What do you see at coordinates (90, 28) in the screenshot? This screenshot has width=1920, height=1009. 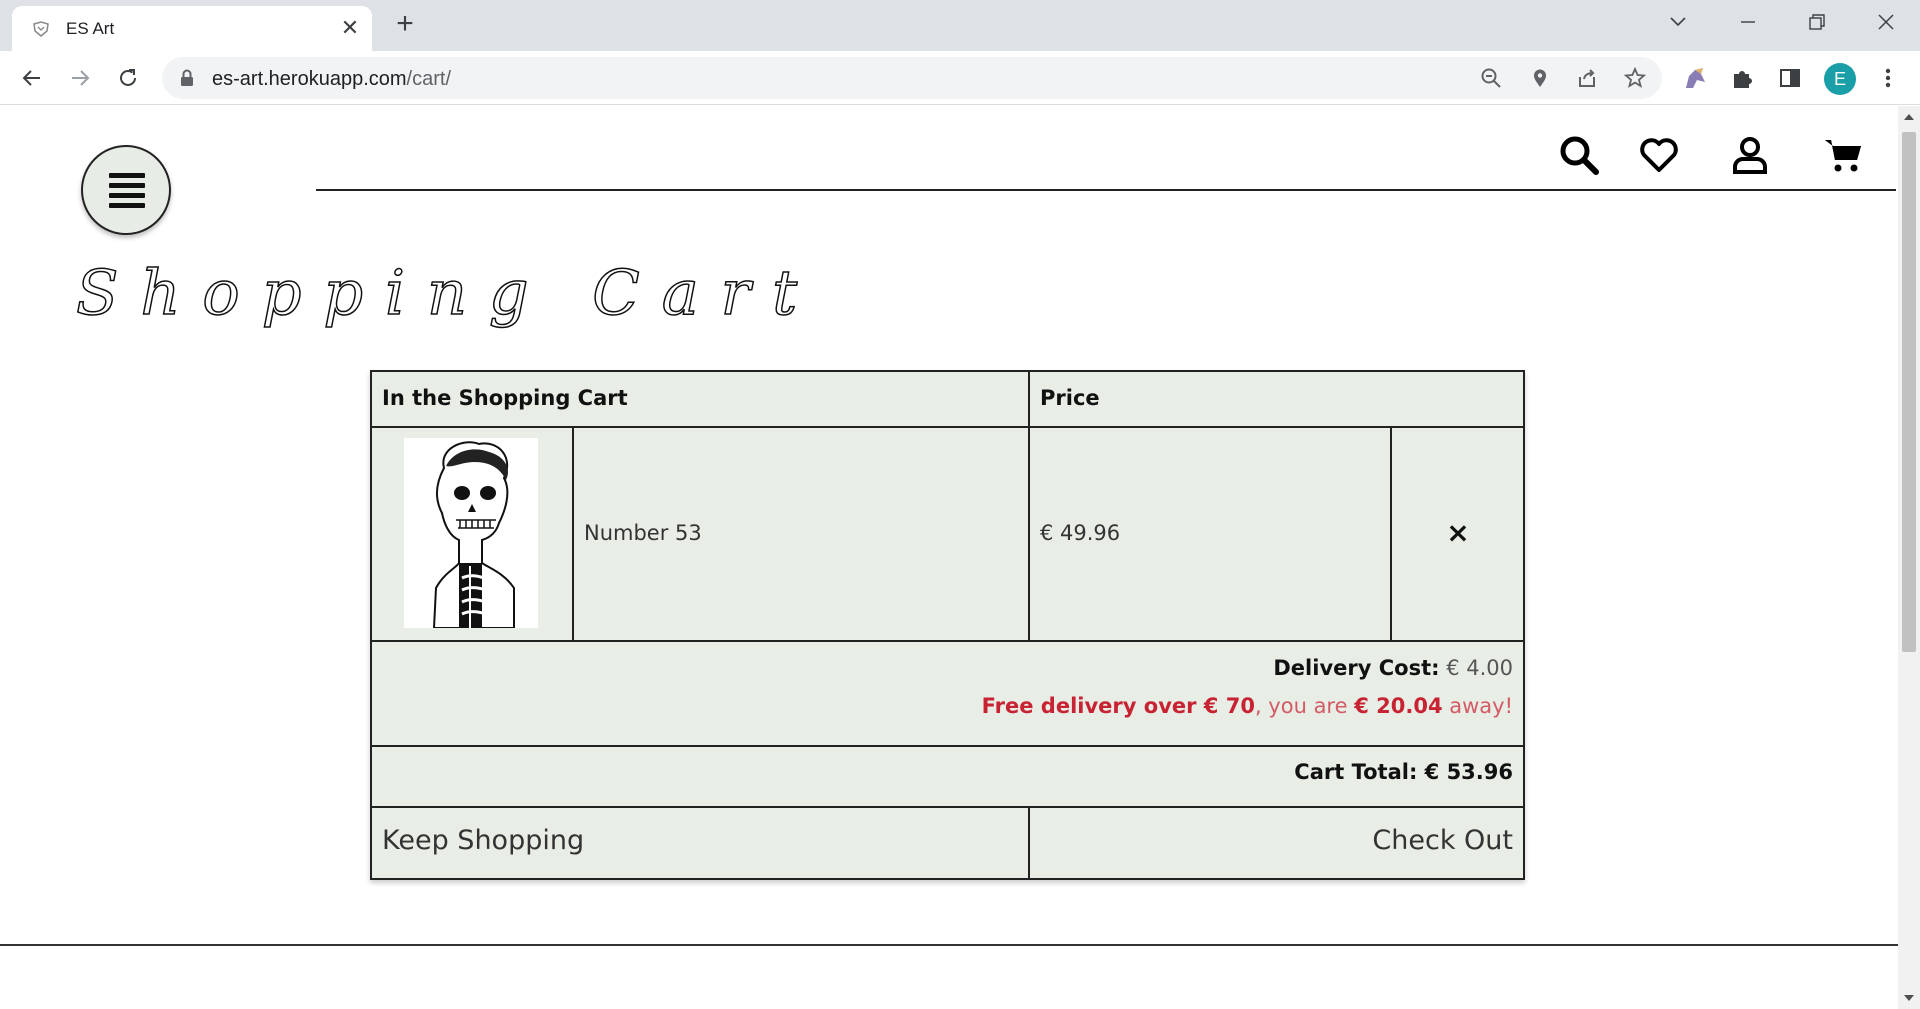 I see `tab-title: ES Art` at bounding box center [90, 28].